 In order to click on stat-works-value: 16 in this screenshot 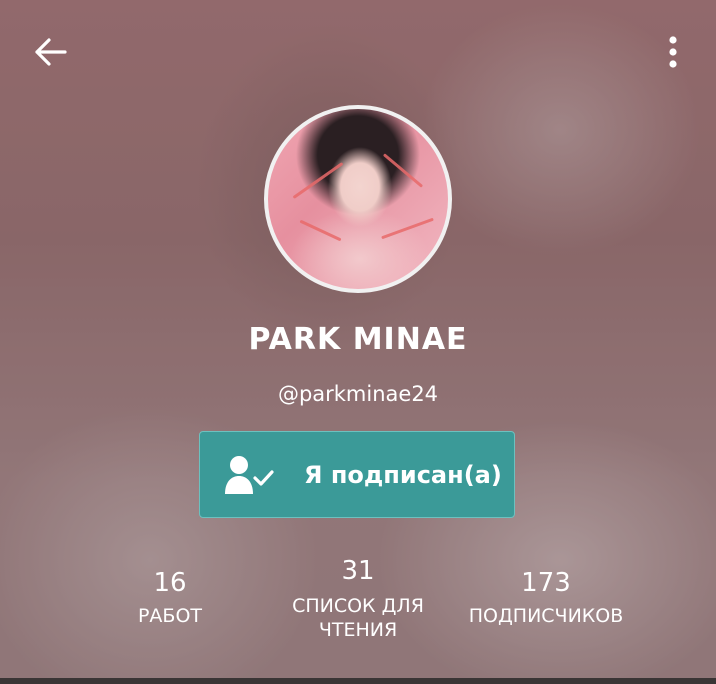, I will do `click(170, 583)`.